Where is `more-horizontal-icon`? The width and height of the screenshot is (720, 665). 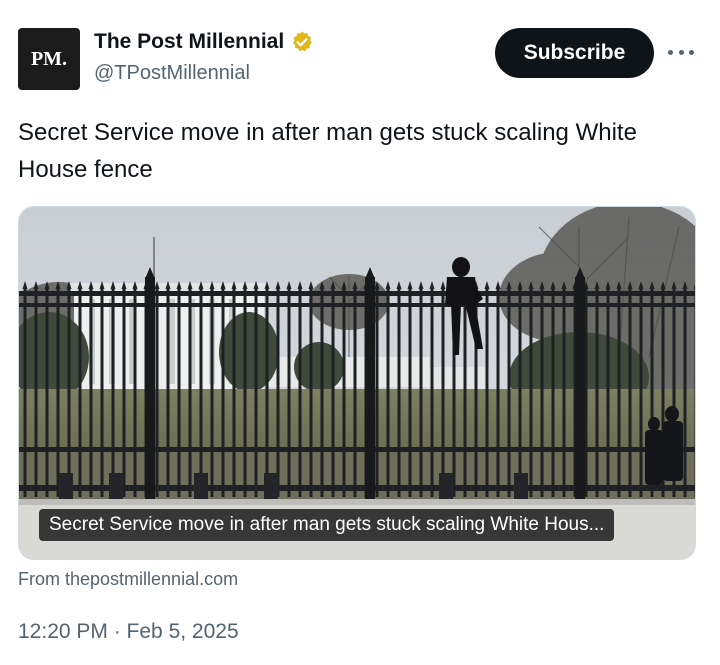 more-horizontal-icon is located at coordinates (681, 52).